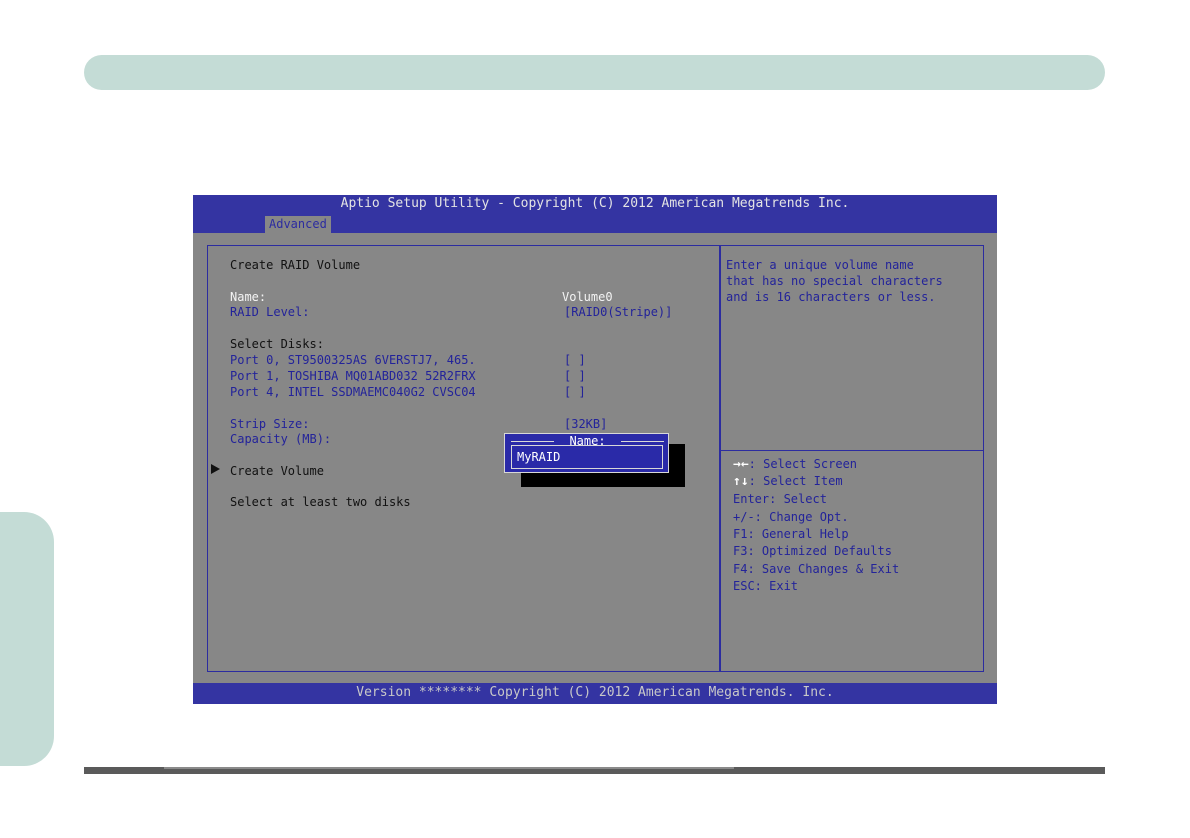 This screenshot has width=1190, height=838. Describe the element at coordinates (587, 457) in the screenshot. I see `volume-name-input: MyRAID` at that location.